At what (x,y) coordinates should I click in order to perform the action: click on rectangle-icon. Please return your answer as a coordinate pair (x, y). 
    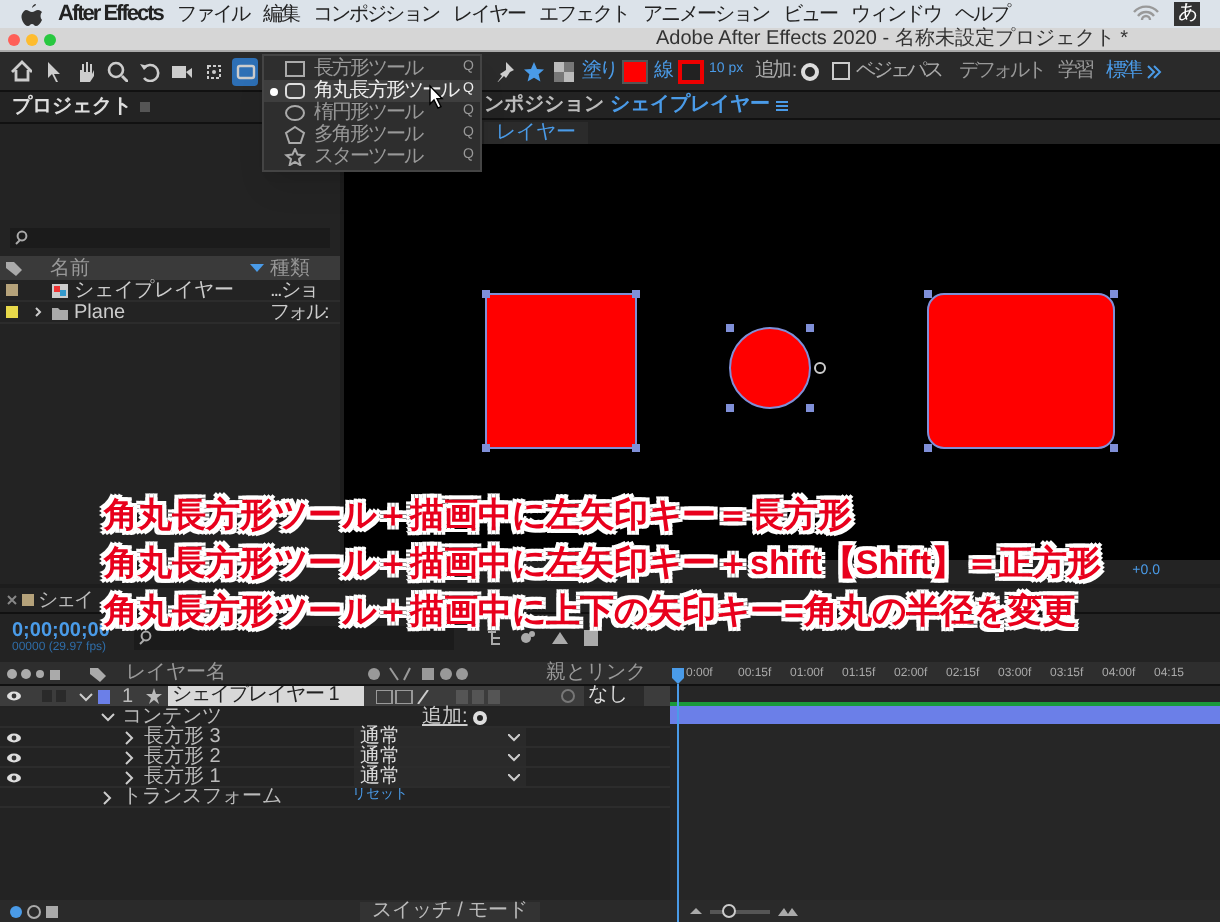
    Looking at the image, I should click on (295, 69).